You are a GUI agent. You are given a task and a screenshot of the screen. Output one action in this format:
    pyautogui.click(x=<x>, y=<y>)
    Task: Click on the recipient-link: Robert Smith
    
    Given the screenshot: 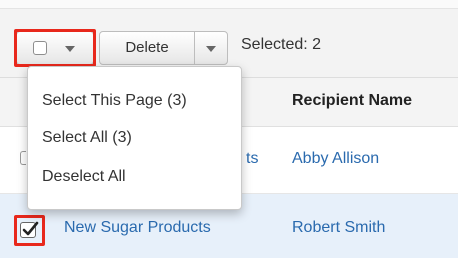 What is the action you would take?
    pyautogui.click(x=338, y=228)
    